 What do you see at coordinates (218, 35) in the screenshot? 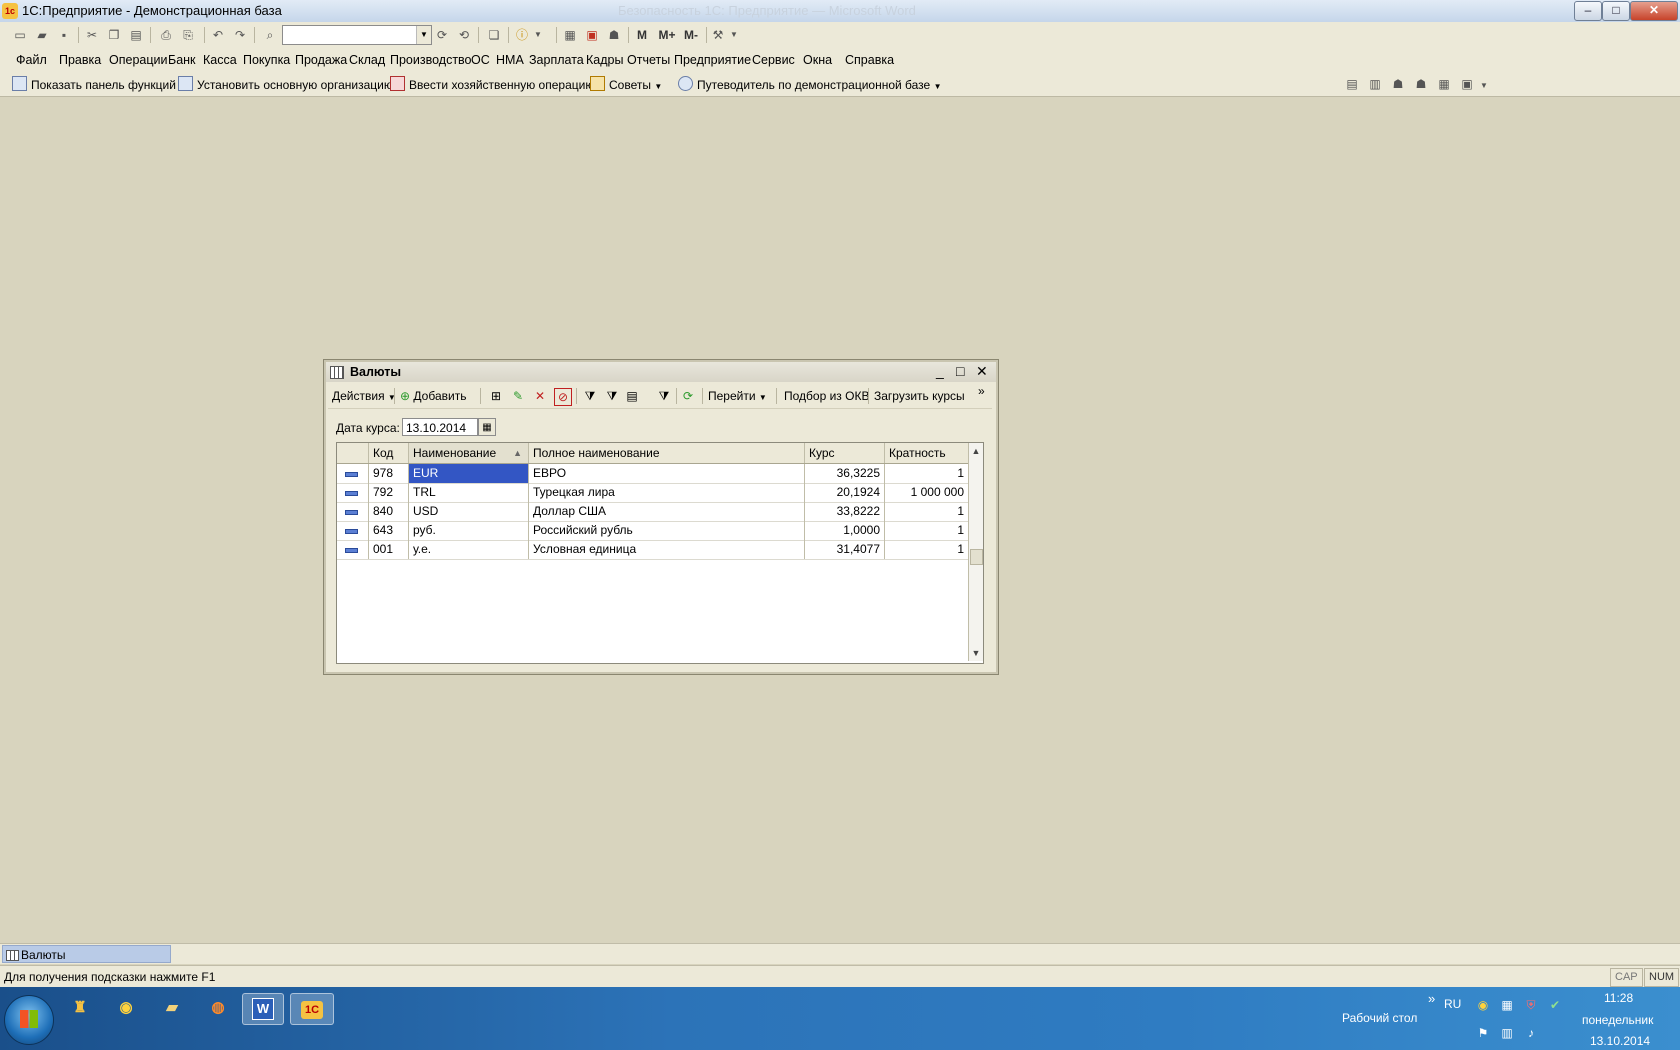
I see `undo-icon: ↶` at bounding box center [218, 35].